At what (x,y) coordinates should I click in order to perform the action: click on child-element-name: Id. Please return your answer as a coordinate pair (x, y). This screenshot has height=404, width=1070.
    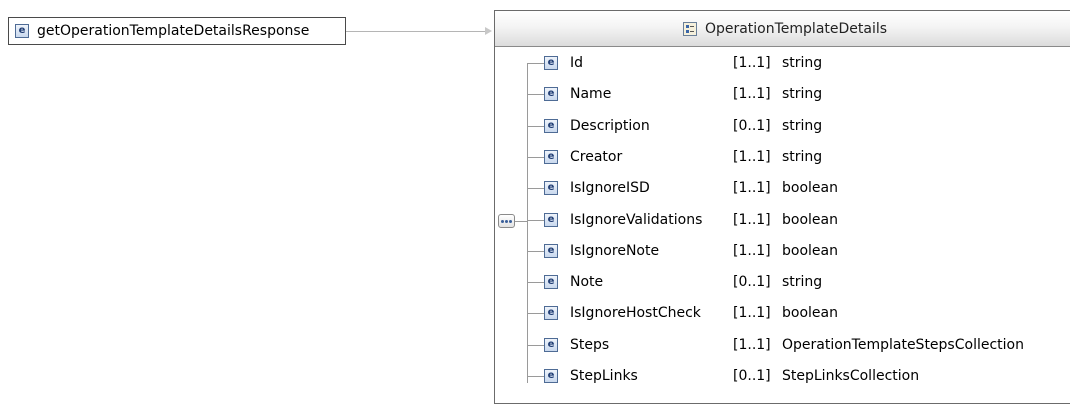
    Looking at the image, I should click on (577, 63).